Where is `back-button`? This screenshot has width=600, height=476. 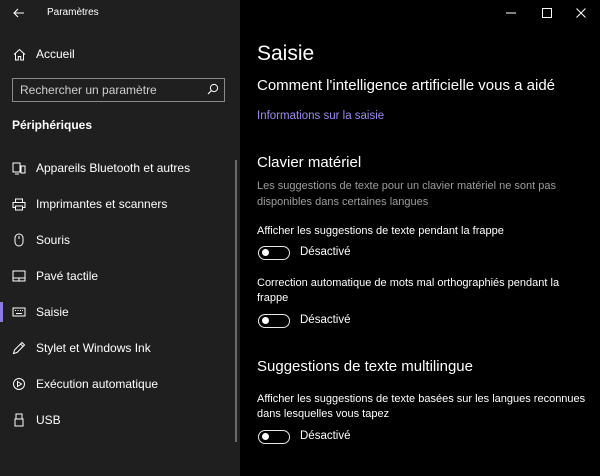 back-button is located at coordinates (19, 13).